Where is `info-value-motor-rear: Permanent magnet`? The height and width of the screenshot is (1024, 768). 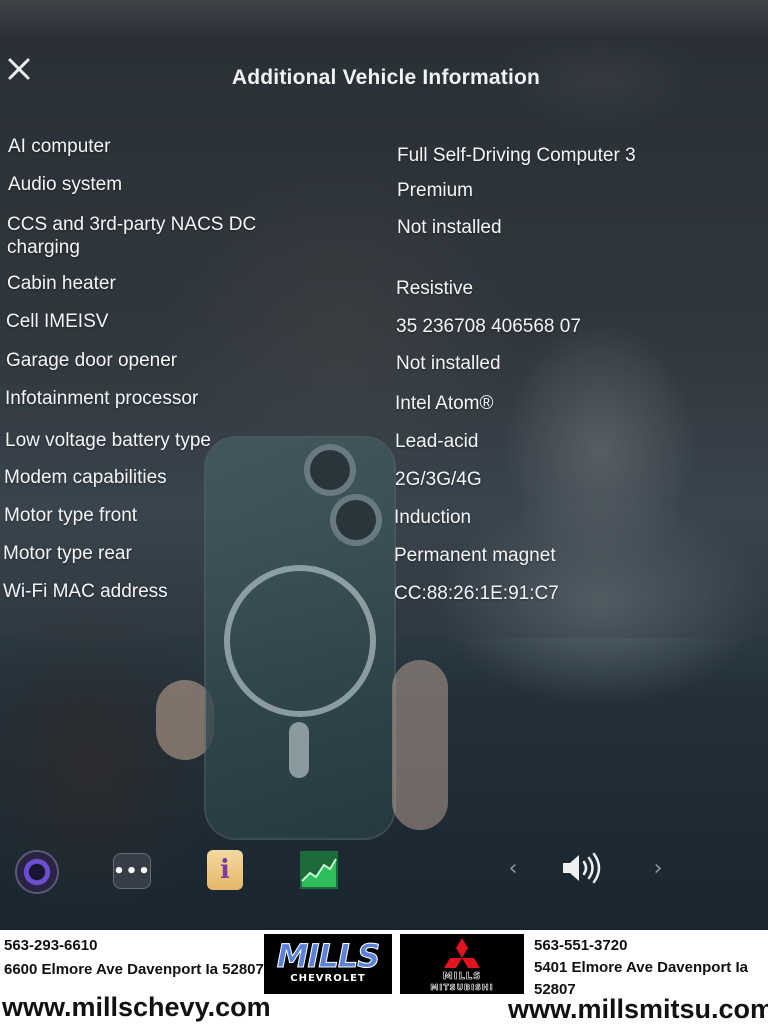
info-value-motor-rear: Permanent magnet is located at coordinates (475, 555).